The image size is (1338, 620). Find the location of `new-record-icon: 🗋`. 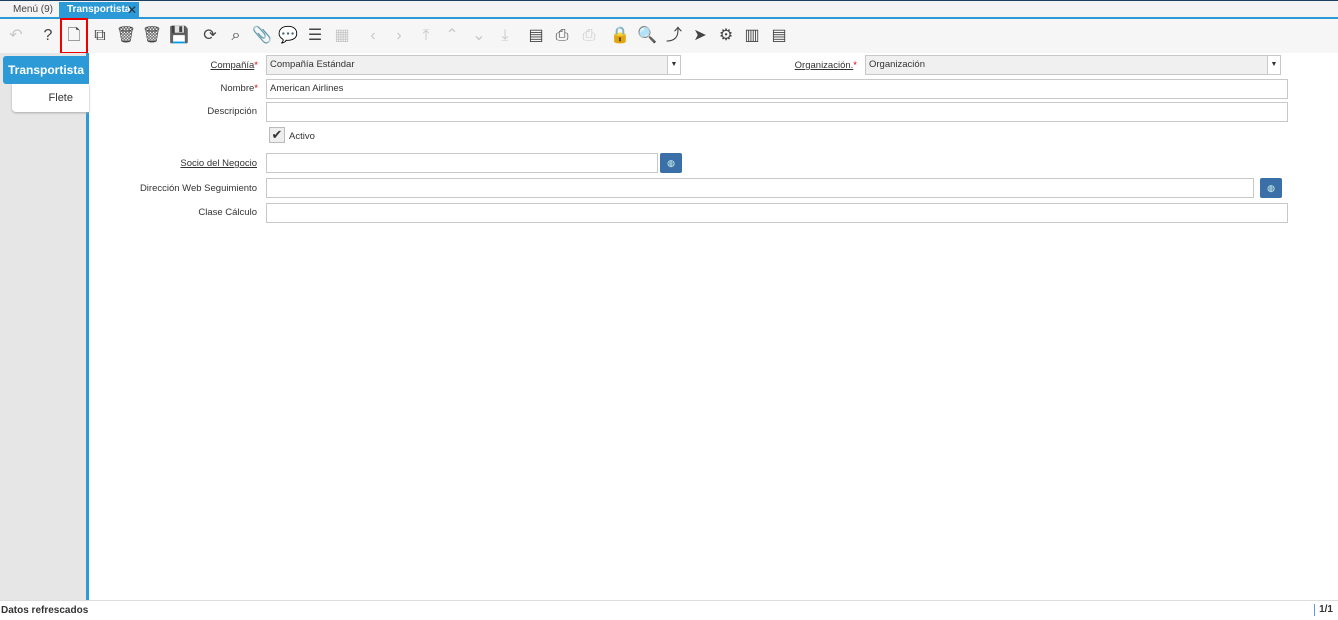

new-record-icon: 🗋 is located at coordinates (74, 35).